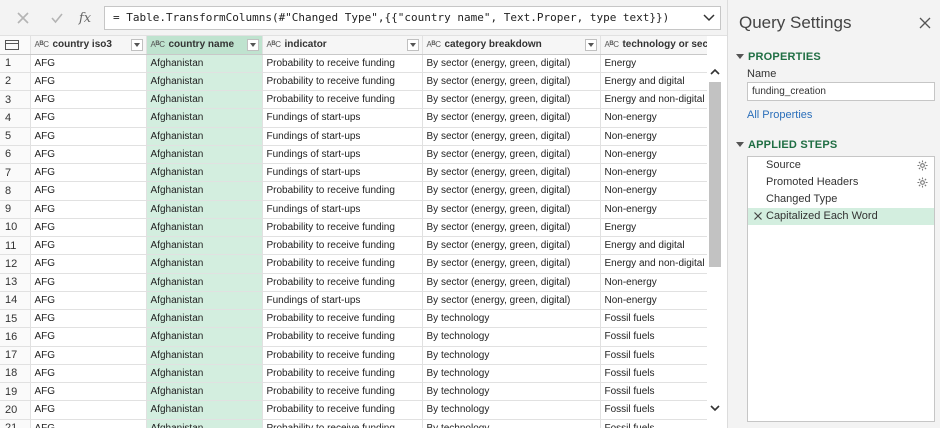 The width and height of the screenshot is (940, 428). Describe the element at coordinates (15, 118) in the screenshot. I see `row-number: 4` at that location.